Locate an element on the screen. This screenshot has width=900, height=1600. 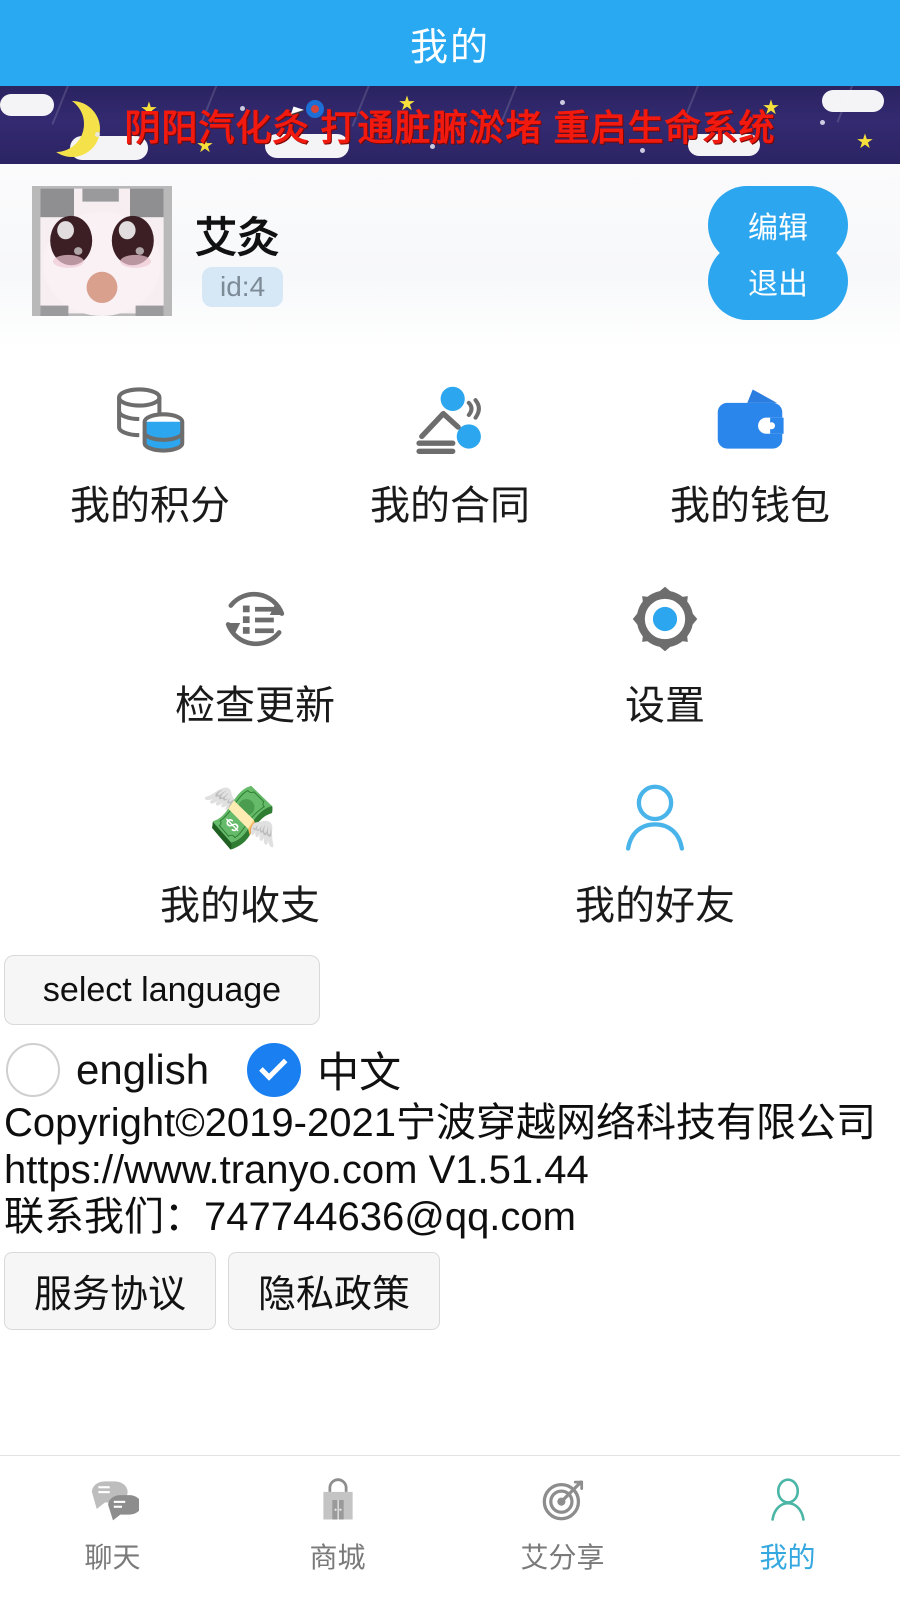
wallet-icon is located at coordinates (750, 419).